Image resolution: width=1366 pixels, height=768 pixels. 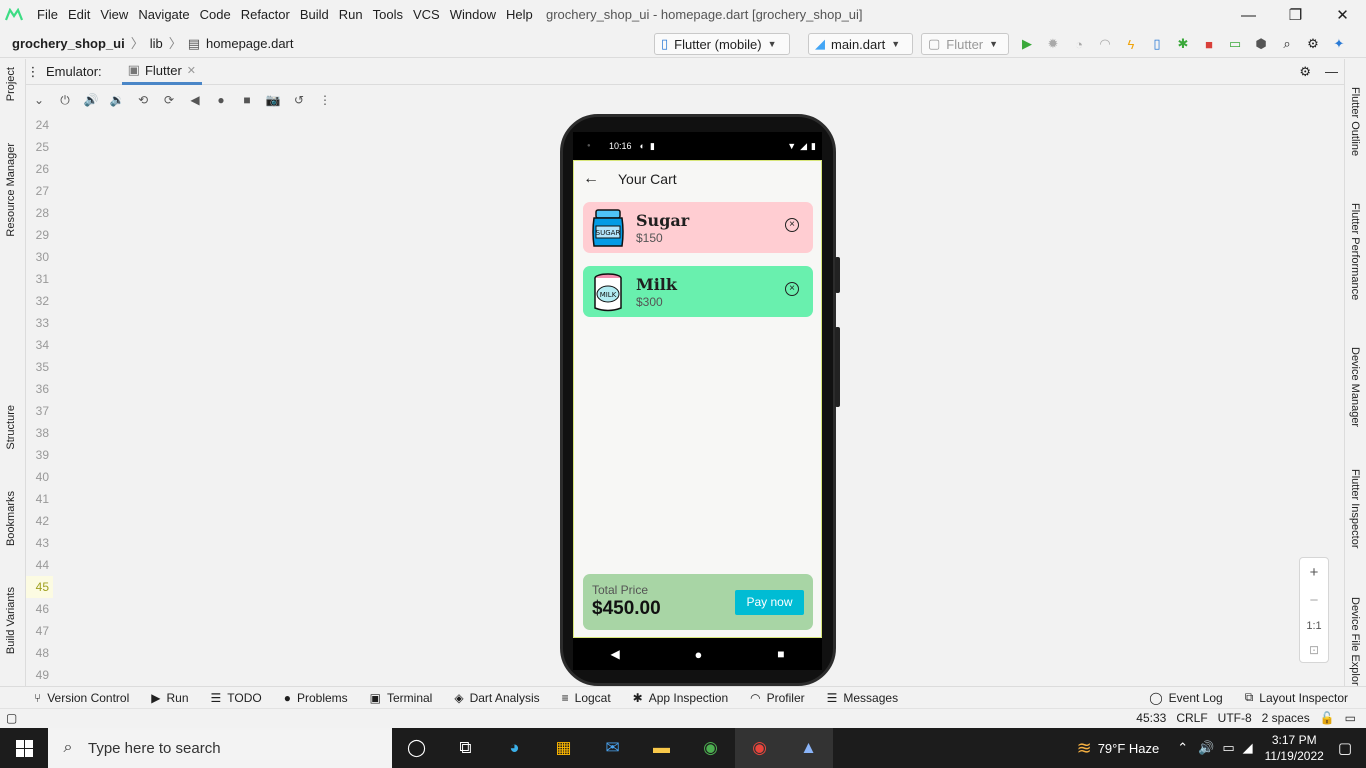 What do you see at coordinates (1261, 44) in the screenshot?
I see `sdk-manager-icon: ⬢` at bounding box center [1261, 44].